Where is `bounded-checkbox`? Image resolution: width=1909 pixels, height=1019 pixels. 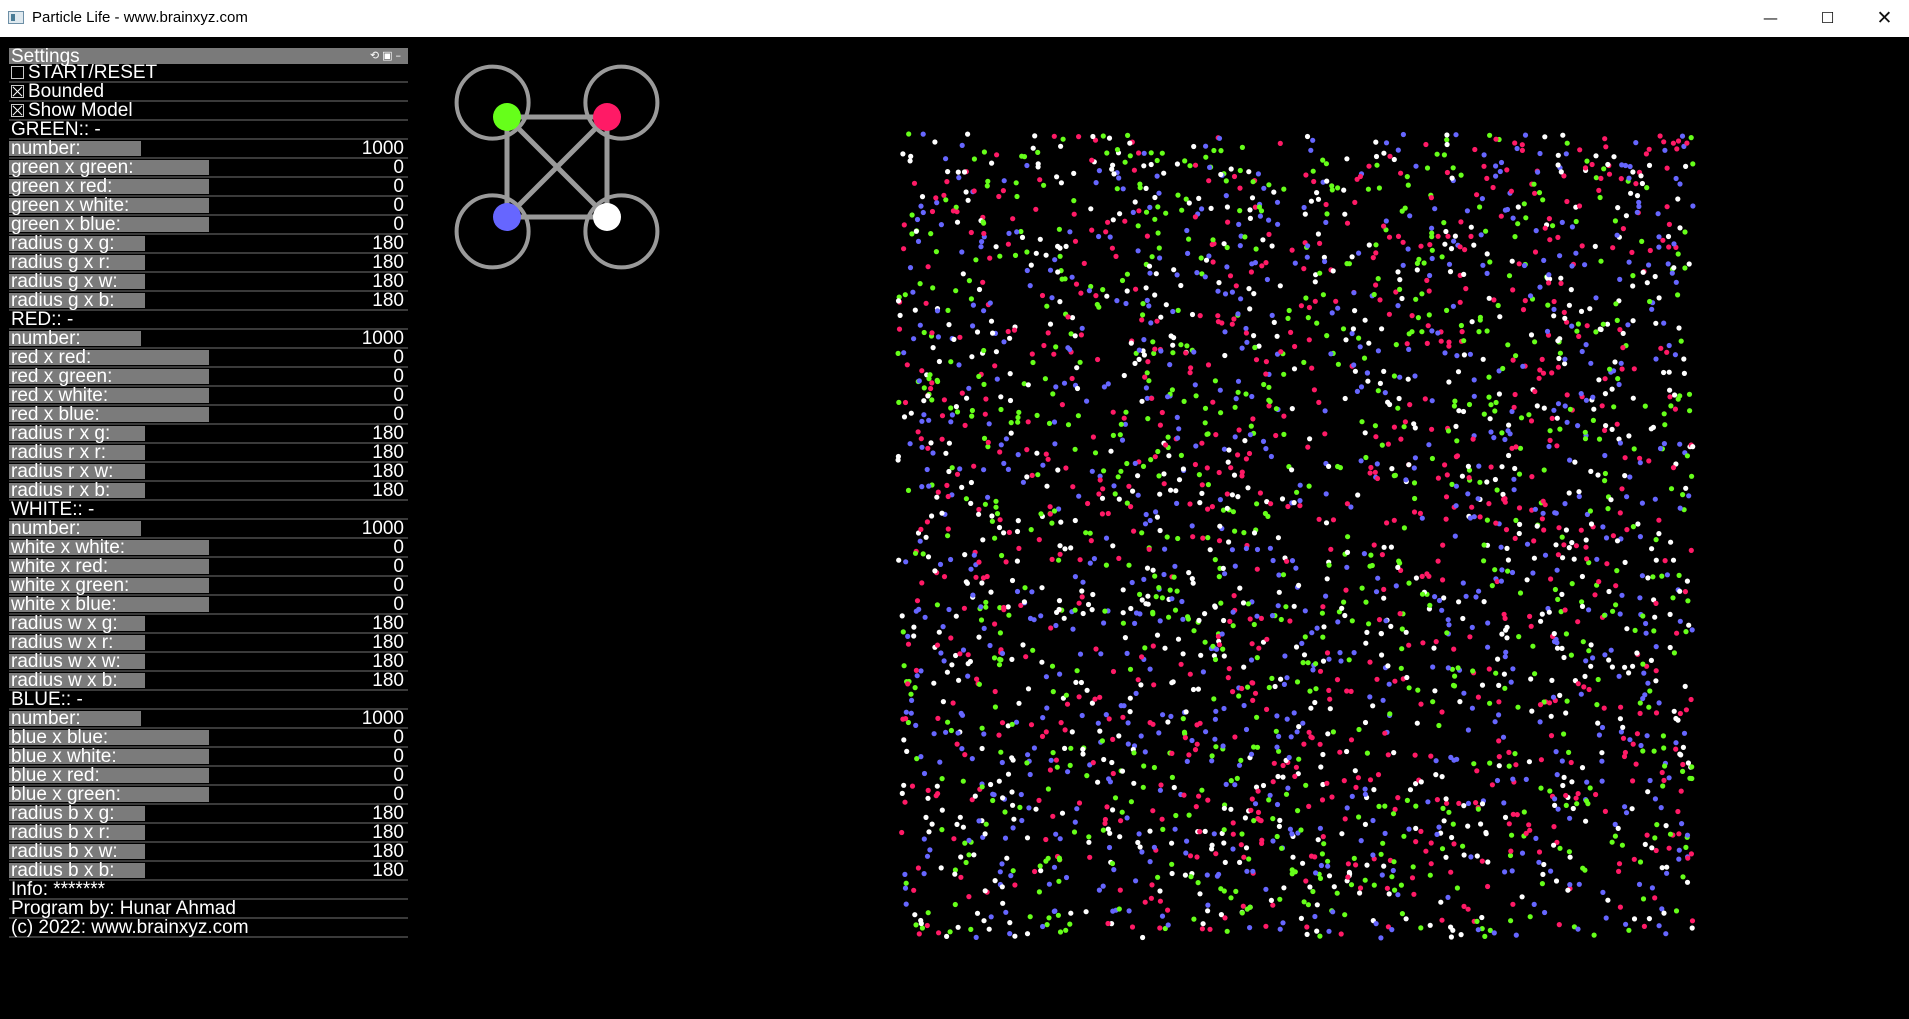 bounded-checkbox is located at coordinates (17, 91).